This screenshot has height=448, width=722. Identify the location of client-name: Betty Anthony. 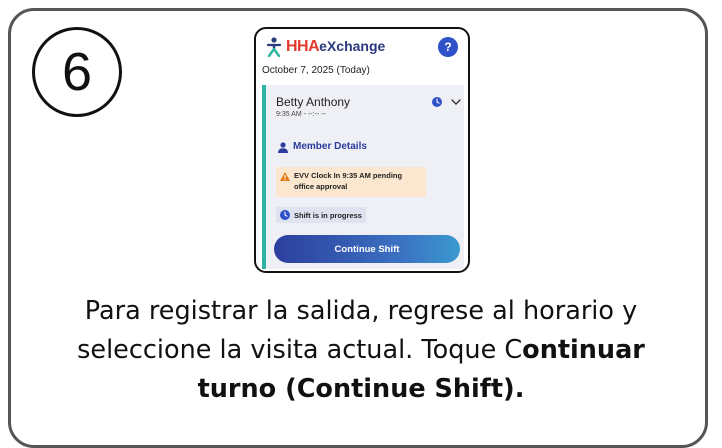
(313, 102).